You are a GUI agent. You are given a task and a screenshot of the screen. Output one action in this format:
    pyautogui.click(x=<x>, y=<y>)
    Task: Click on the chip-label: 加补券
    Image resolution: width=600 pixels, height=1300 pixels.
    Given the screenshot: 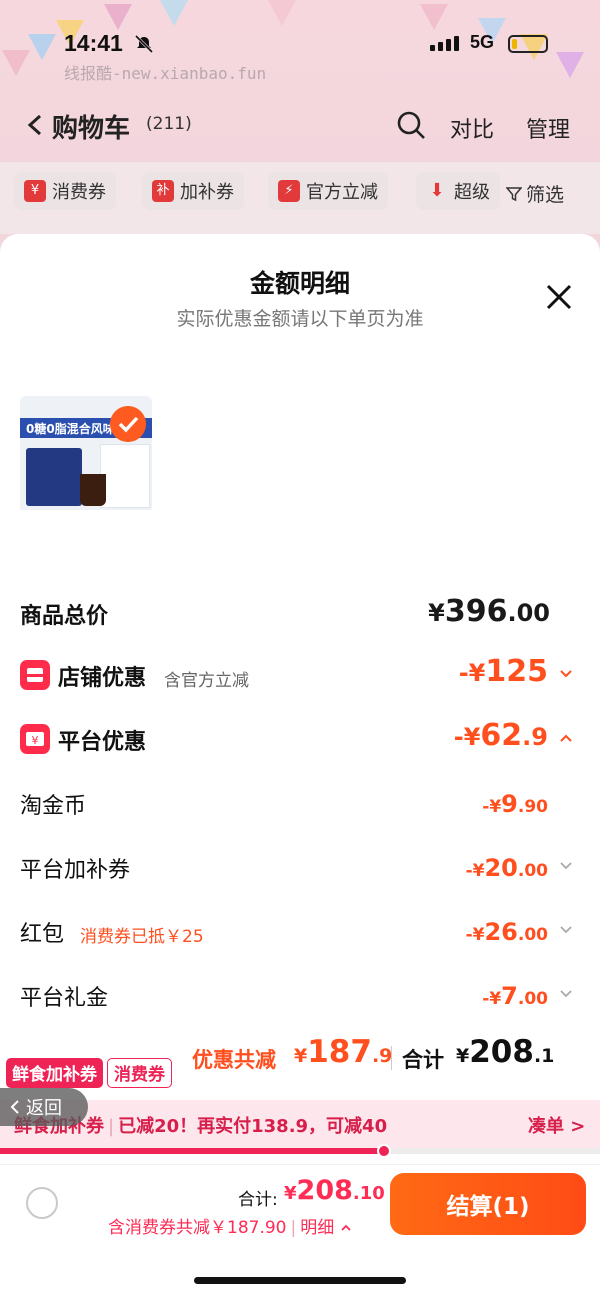 What is the action you would take?
    pyautogui.click(x=207, y=192)
    